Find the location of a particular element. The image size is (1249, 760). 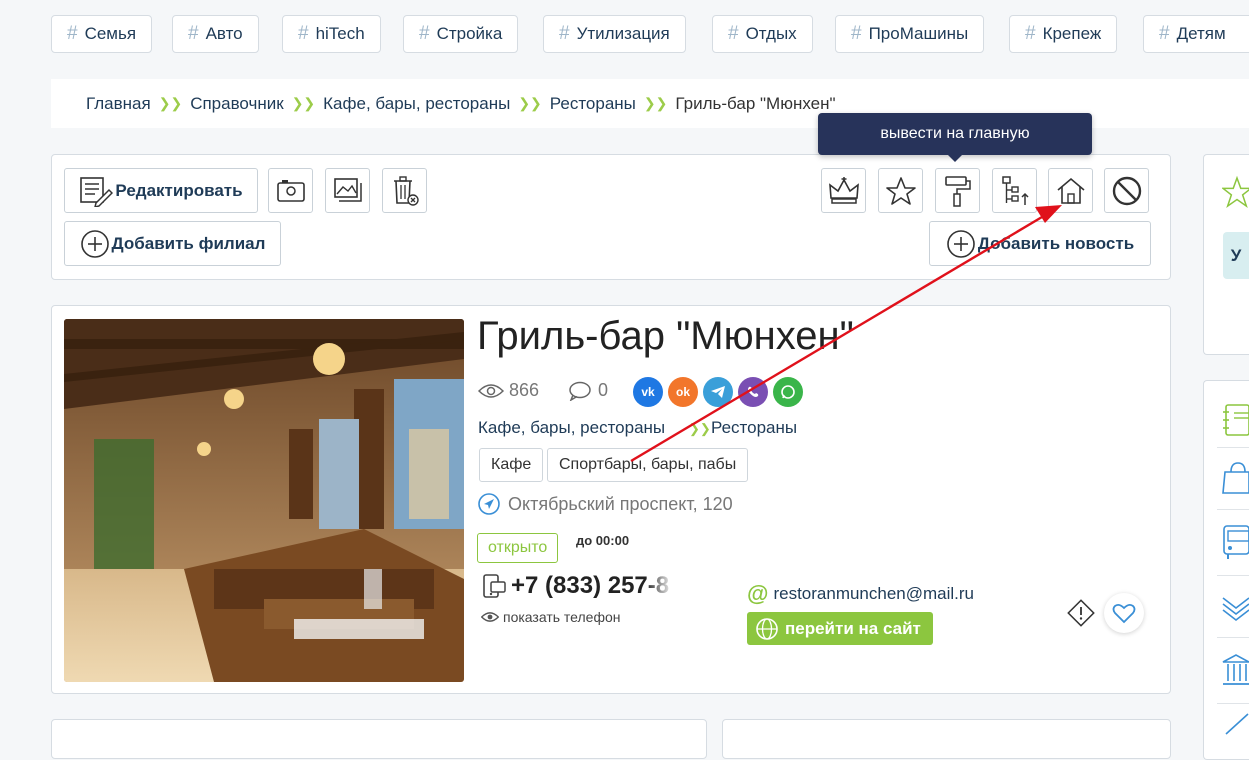

chip-label: Спортбары, бары, пабы is located at coordinates (648, 464).